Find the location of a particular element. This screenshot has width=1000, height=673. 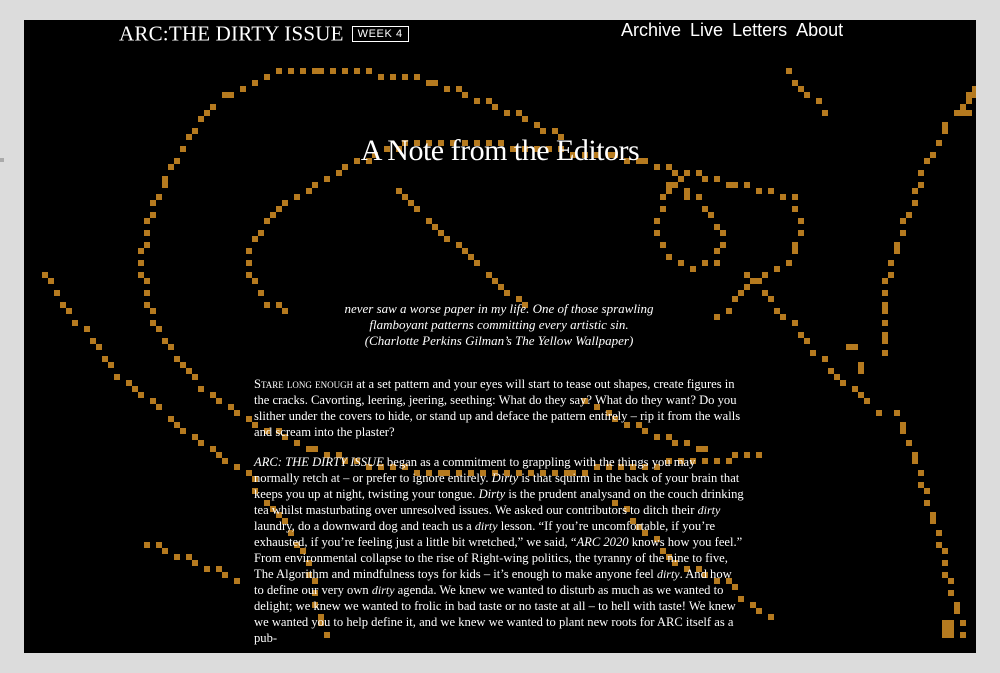

nav-letters: Letters is located at coordinates (759, 30).